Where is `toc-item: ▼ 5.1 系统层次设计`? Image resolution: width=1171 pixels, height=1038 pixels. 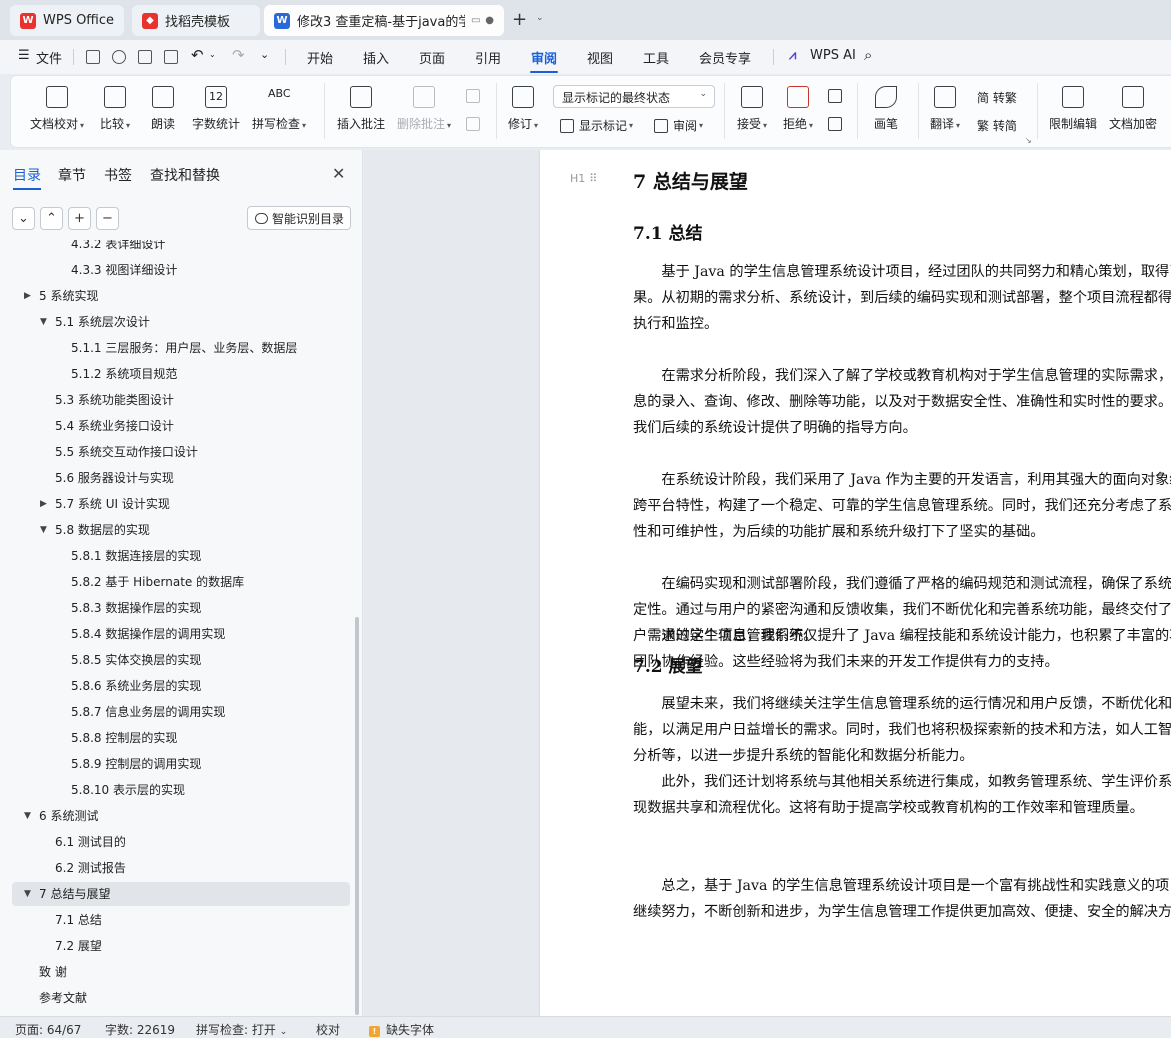
toc-item: ▼ 5.1 系统层次设计 is located at coordinates (181, 322).